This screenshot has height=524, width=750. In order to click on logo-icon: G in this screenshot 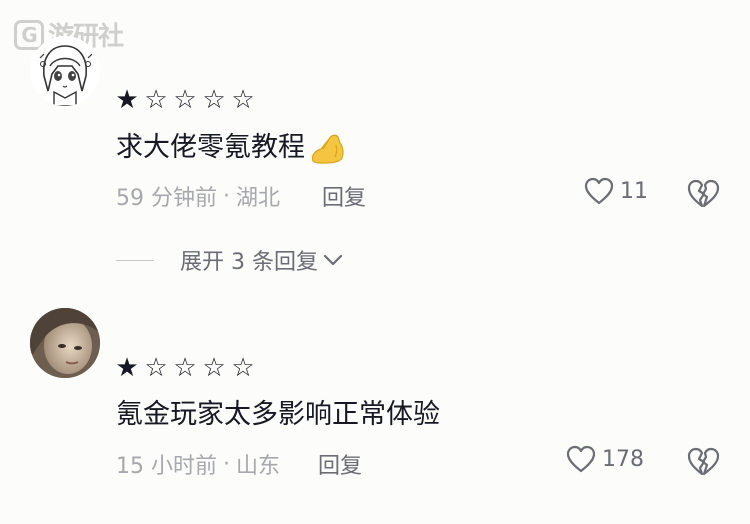, I will do `click(29, 34)`.